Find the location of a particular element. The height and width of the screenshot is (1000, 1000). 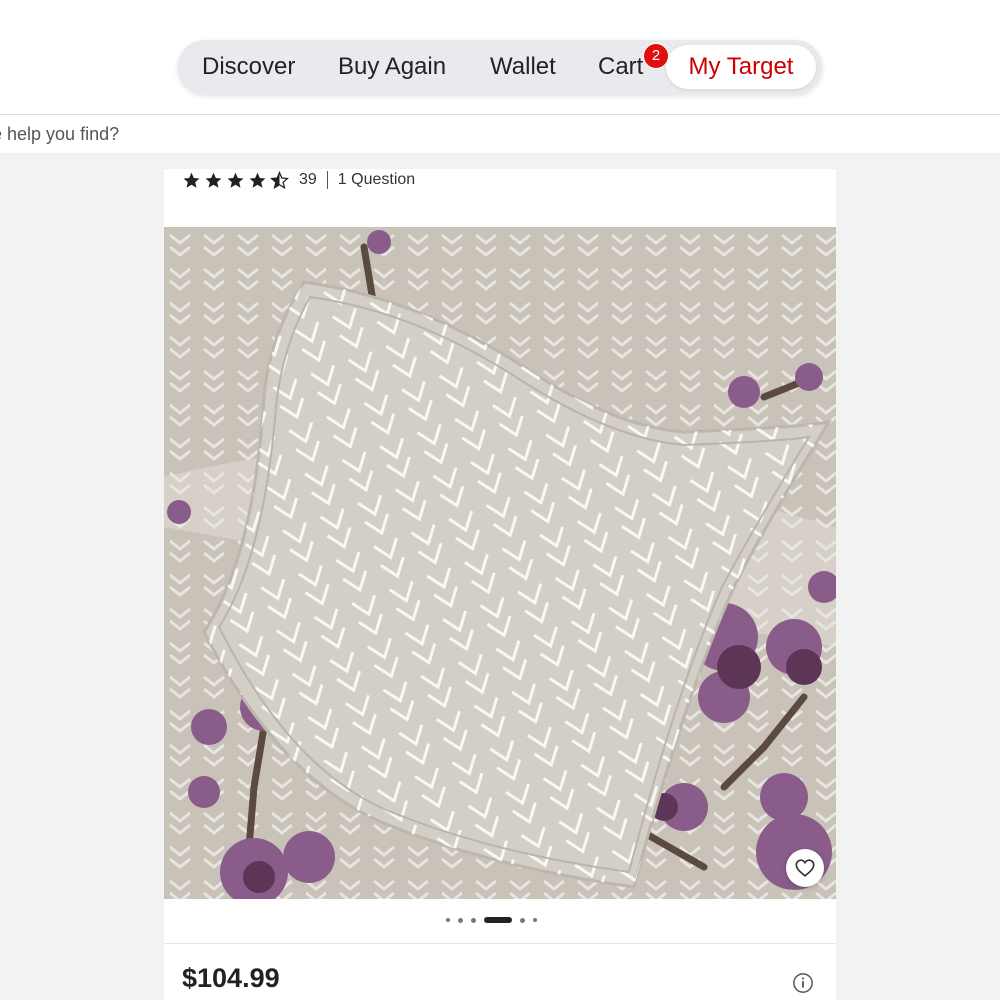

tab-discover: Discover is located at coordinates (248, 67).